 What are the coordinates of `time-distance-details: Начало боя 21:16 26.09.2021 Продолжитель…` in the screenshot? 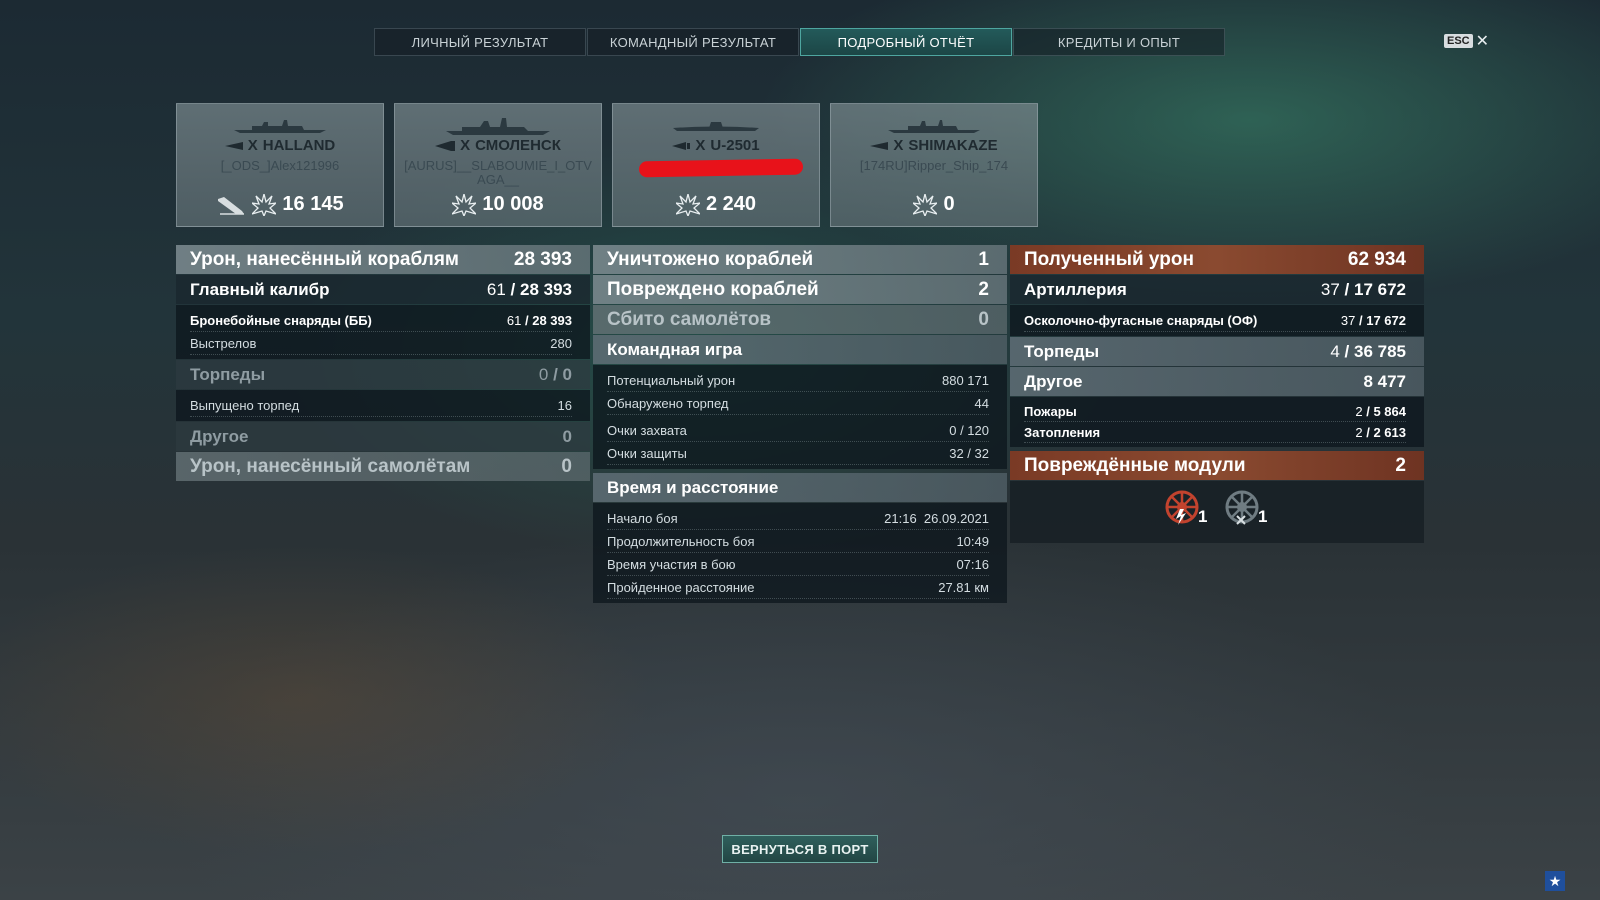 It's located at (800, 553).